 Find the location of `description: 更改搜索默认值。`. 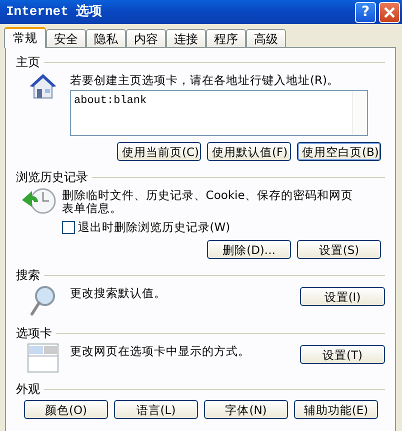

description: 更改搜索默认值。 is located at coordinates (118, 293).